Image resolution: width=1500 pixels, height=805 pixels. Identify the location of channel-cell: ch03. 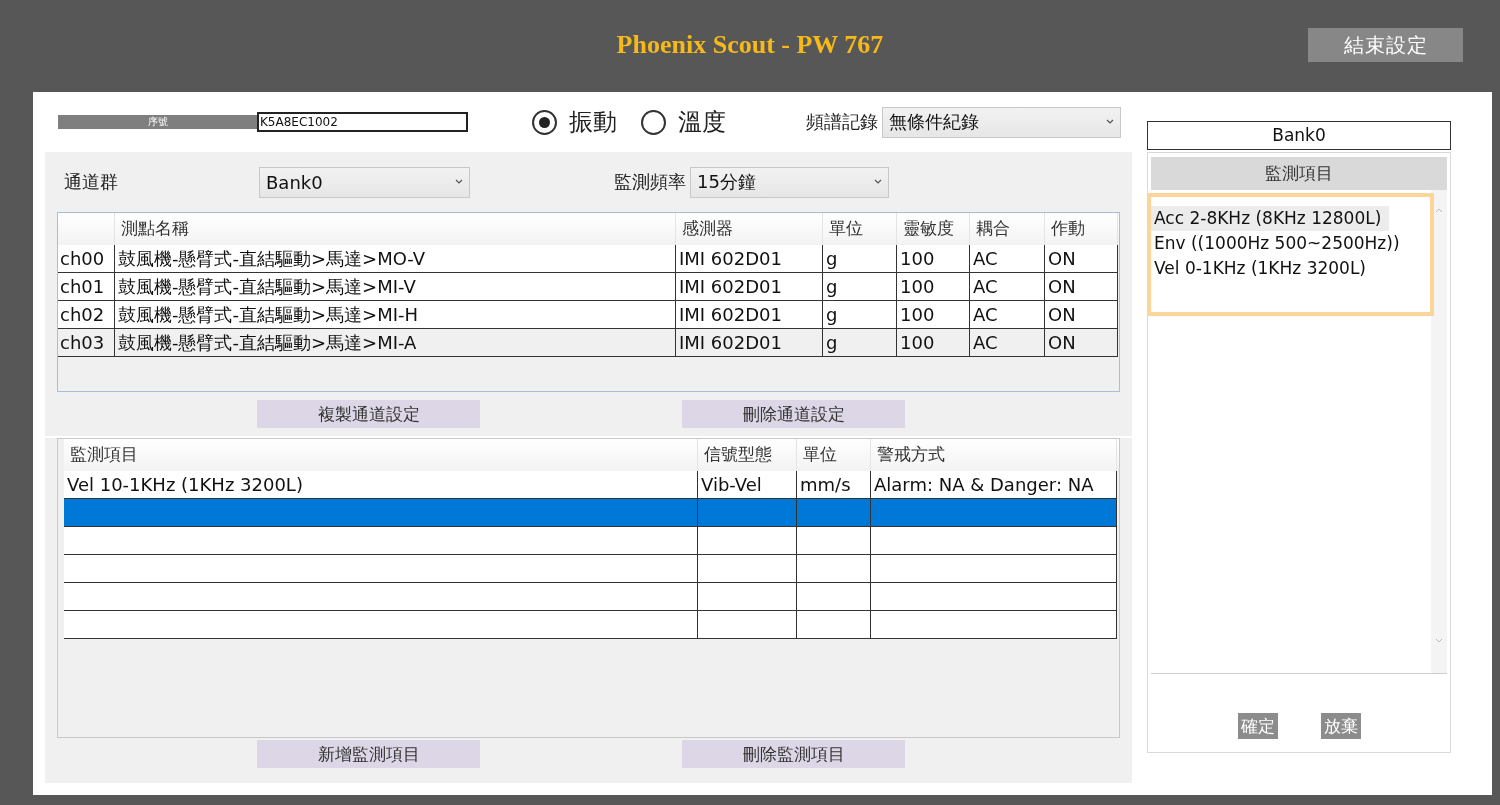
(86, 343).